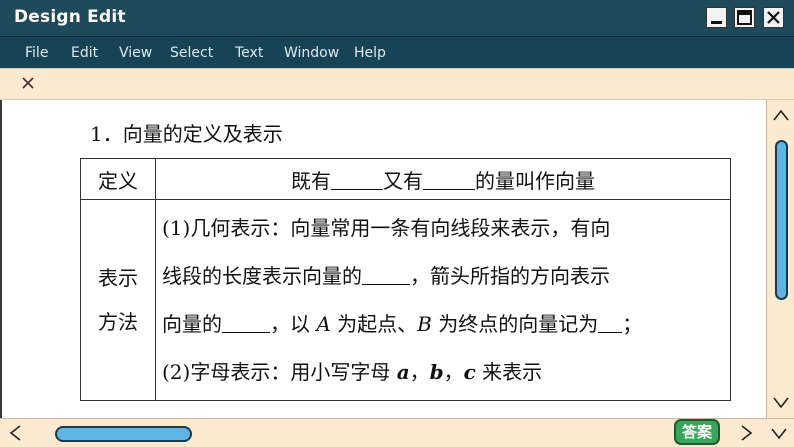 This screenshot has width=794, height=447. Describe the element at coordinates (781, 115) in the screenshot. I see `scroll-up-icon` at that location.